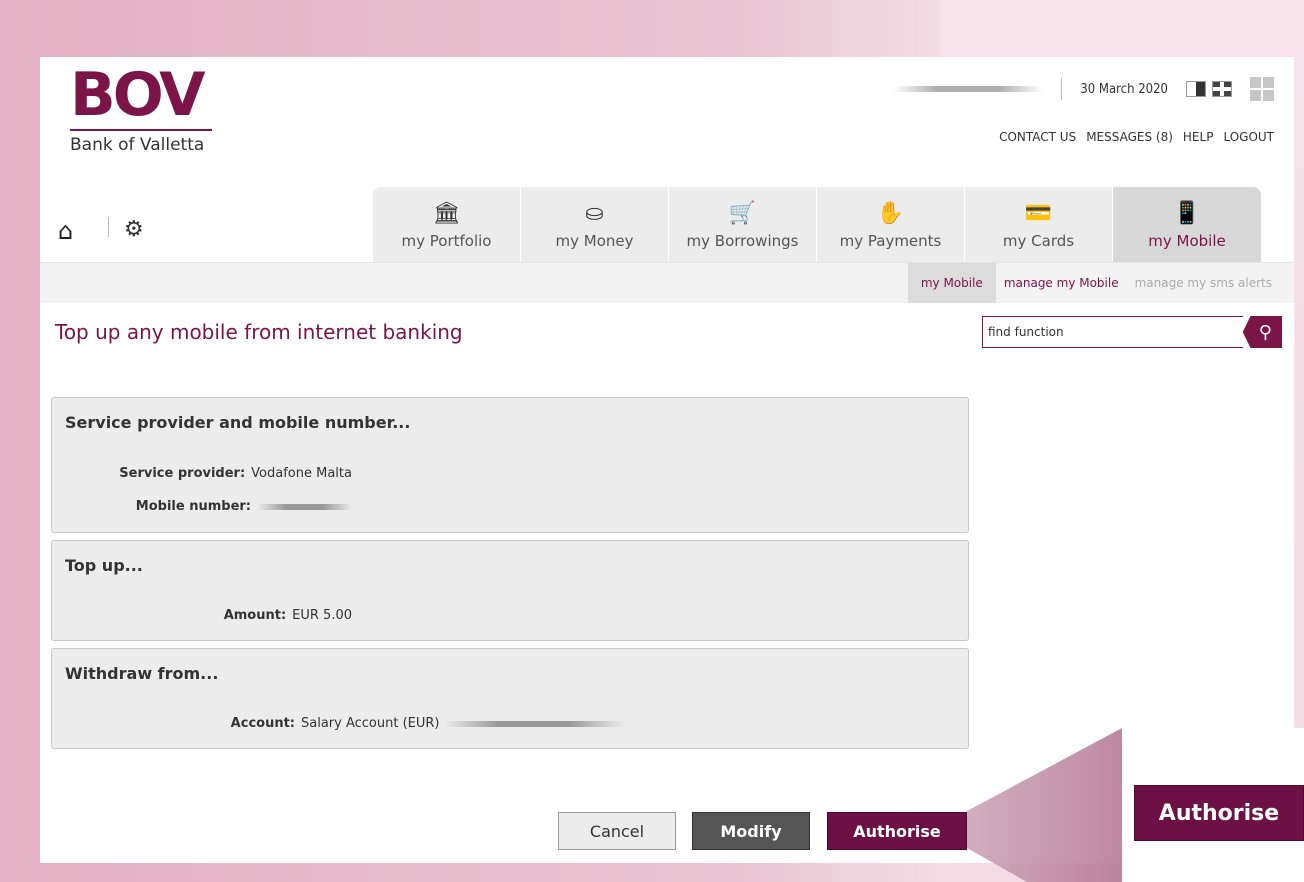 The image size is (1304, 882). Describe the element at coordinates (617, 831) in the screenshot. I see `cancel-button: Cancel` at that location.